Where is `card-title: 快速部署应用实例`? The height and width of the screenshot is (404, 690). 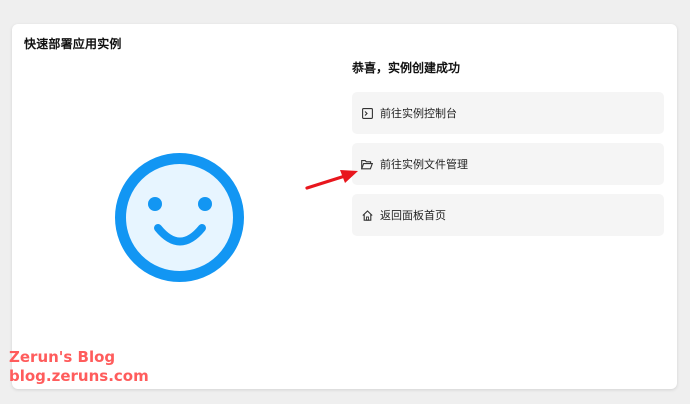
card-title: 快速部署应用实例 is located at coordinates (73, 44).